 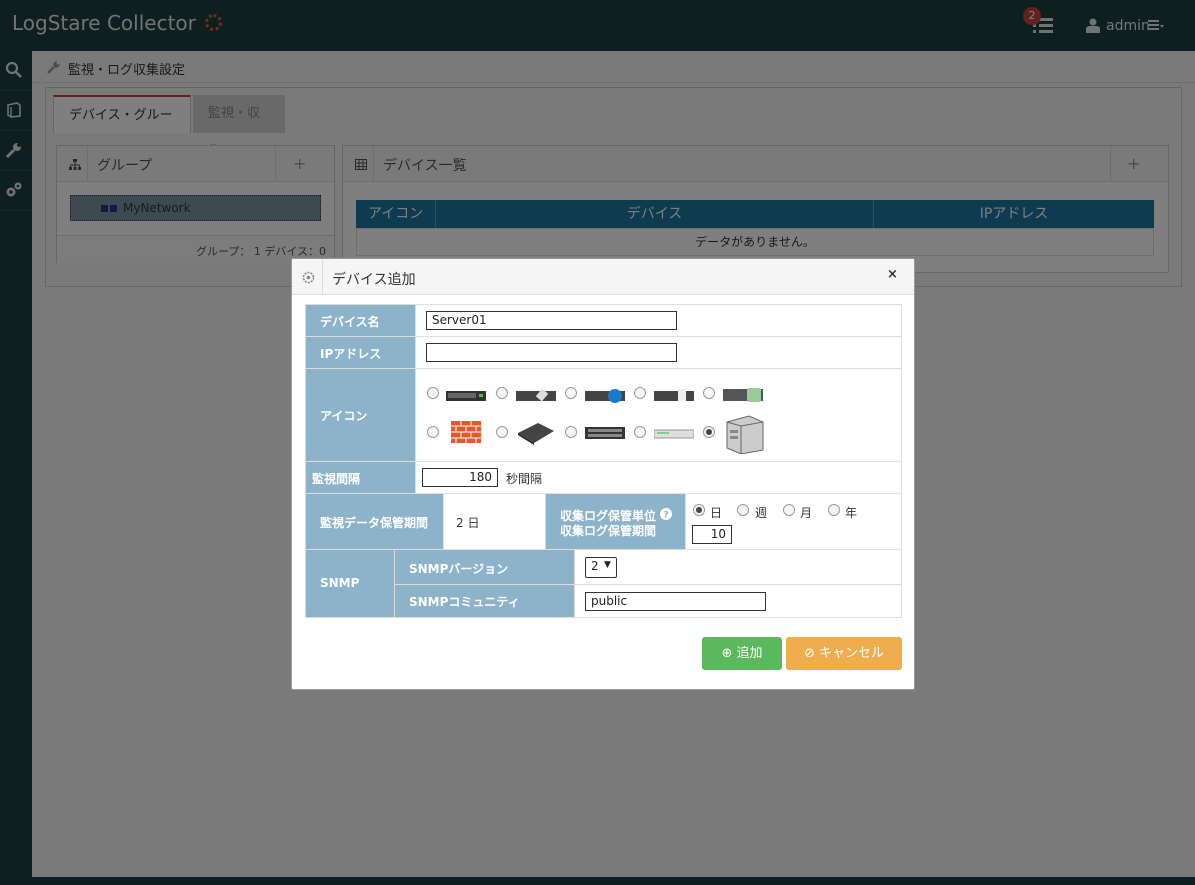 What do you see at coordinates (494, 521) in the screenshot?
I see `retention-value-cell: 2 日` at bounding box center [494, 521].